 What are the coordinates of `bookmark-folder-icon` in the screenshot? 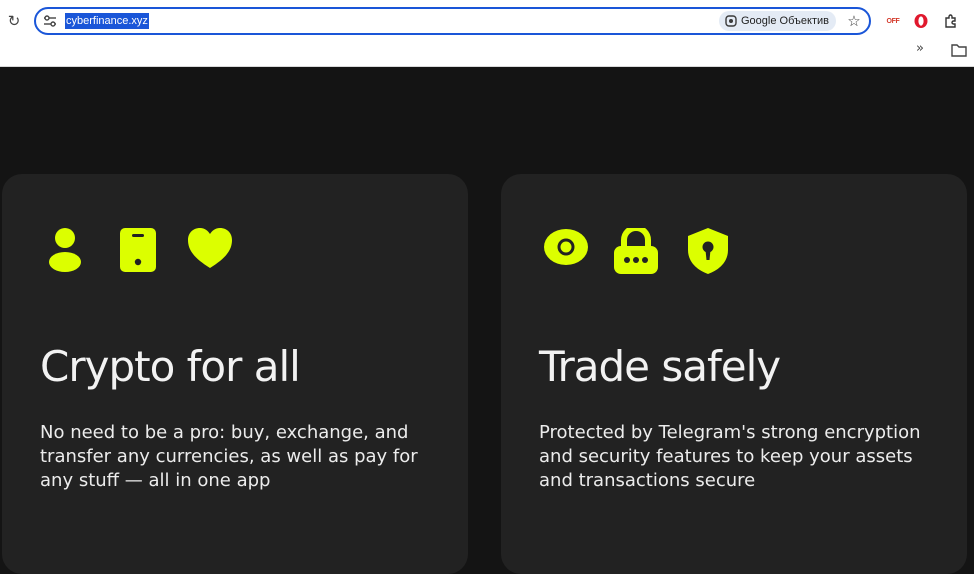 It's located at (959, 50).